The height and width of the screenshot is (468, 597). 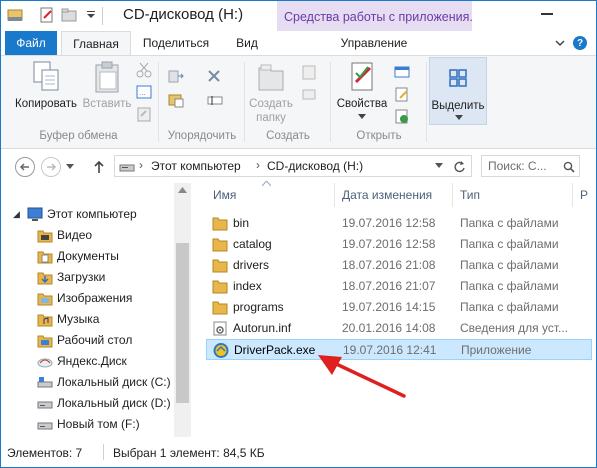 I want to click on video-folder-icon, so click(x=45, y=236).